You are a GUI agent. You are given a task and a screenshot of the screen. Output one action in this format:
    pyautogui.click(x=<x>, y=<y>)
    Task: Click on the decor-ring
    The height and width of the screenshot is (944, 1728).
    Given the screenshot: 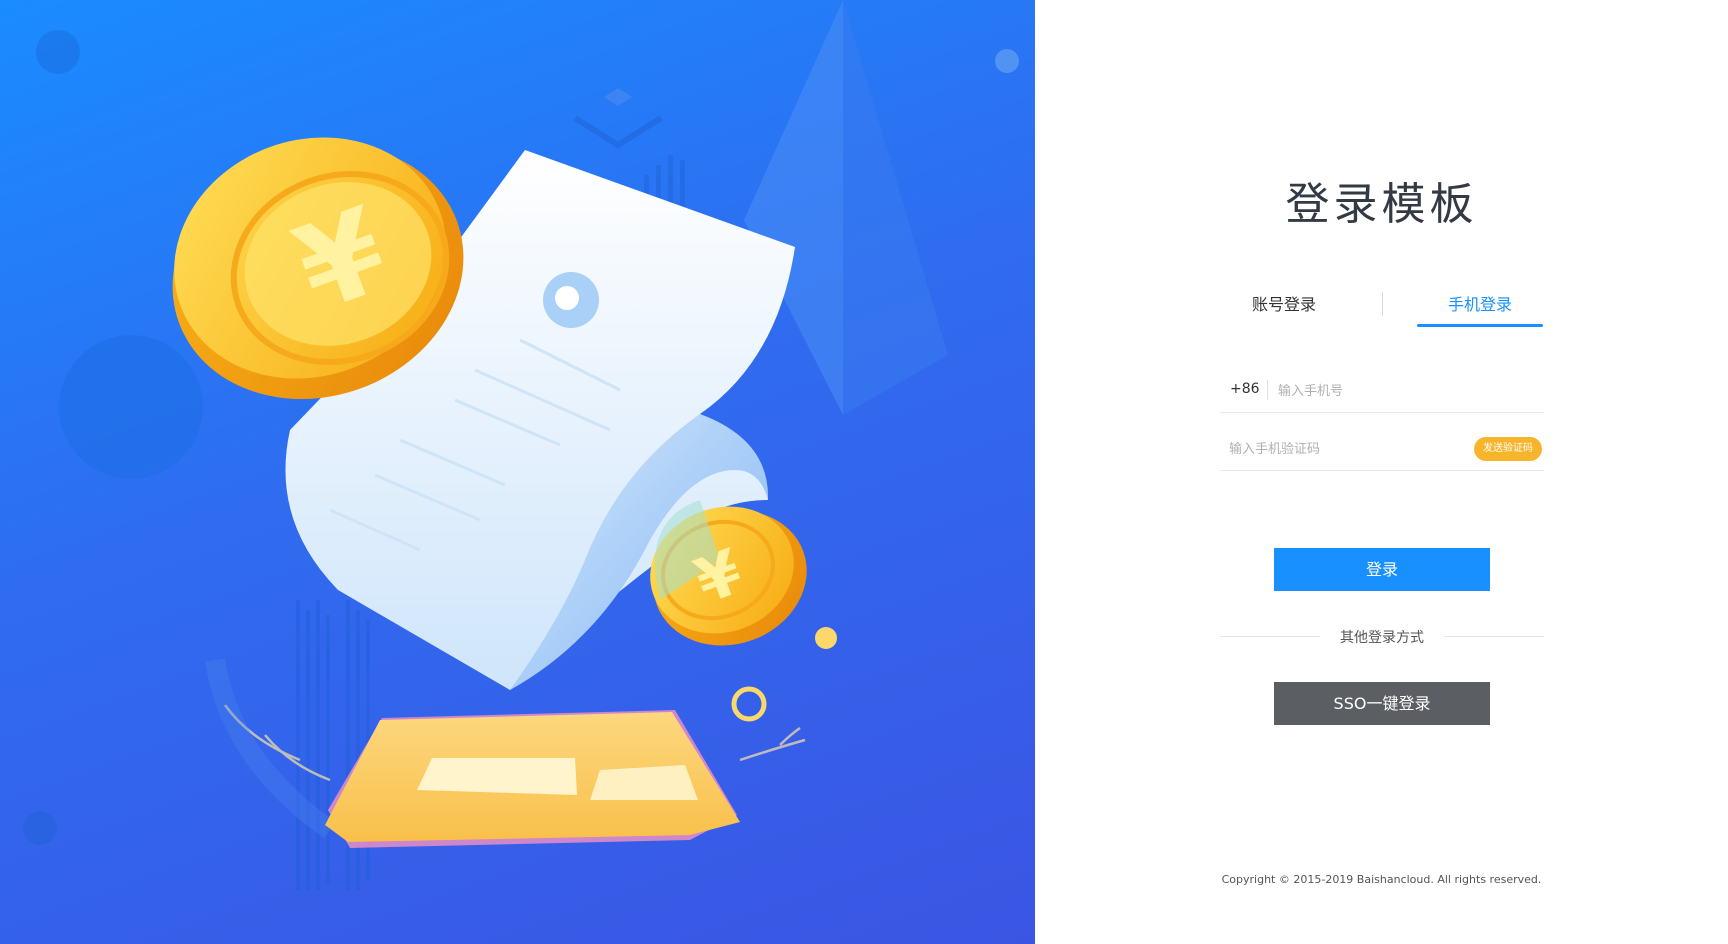 What is the action you would take?
    pyautogui.click(x=749, y=704)
    